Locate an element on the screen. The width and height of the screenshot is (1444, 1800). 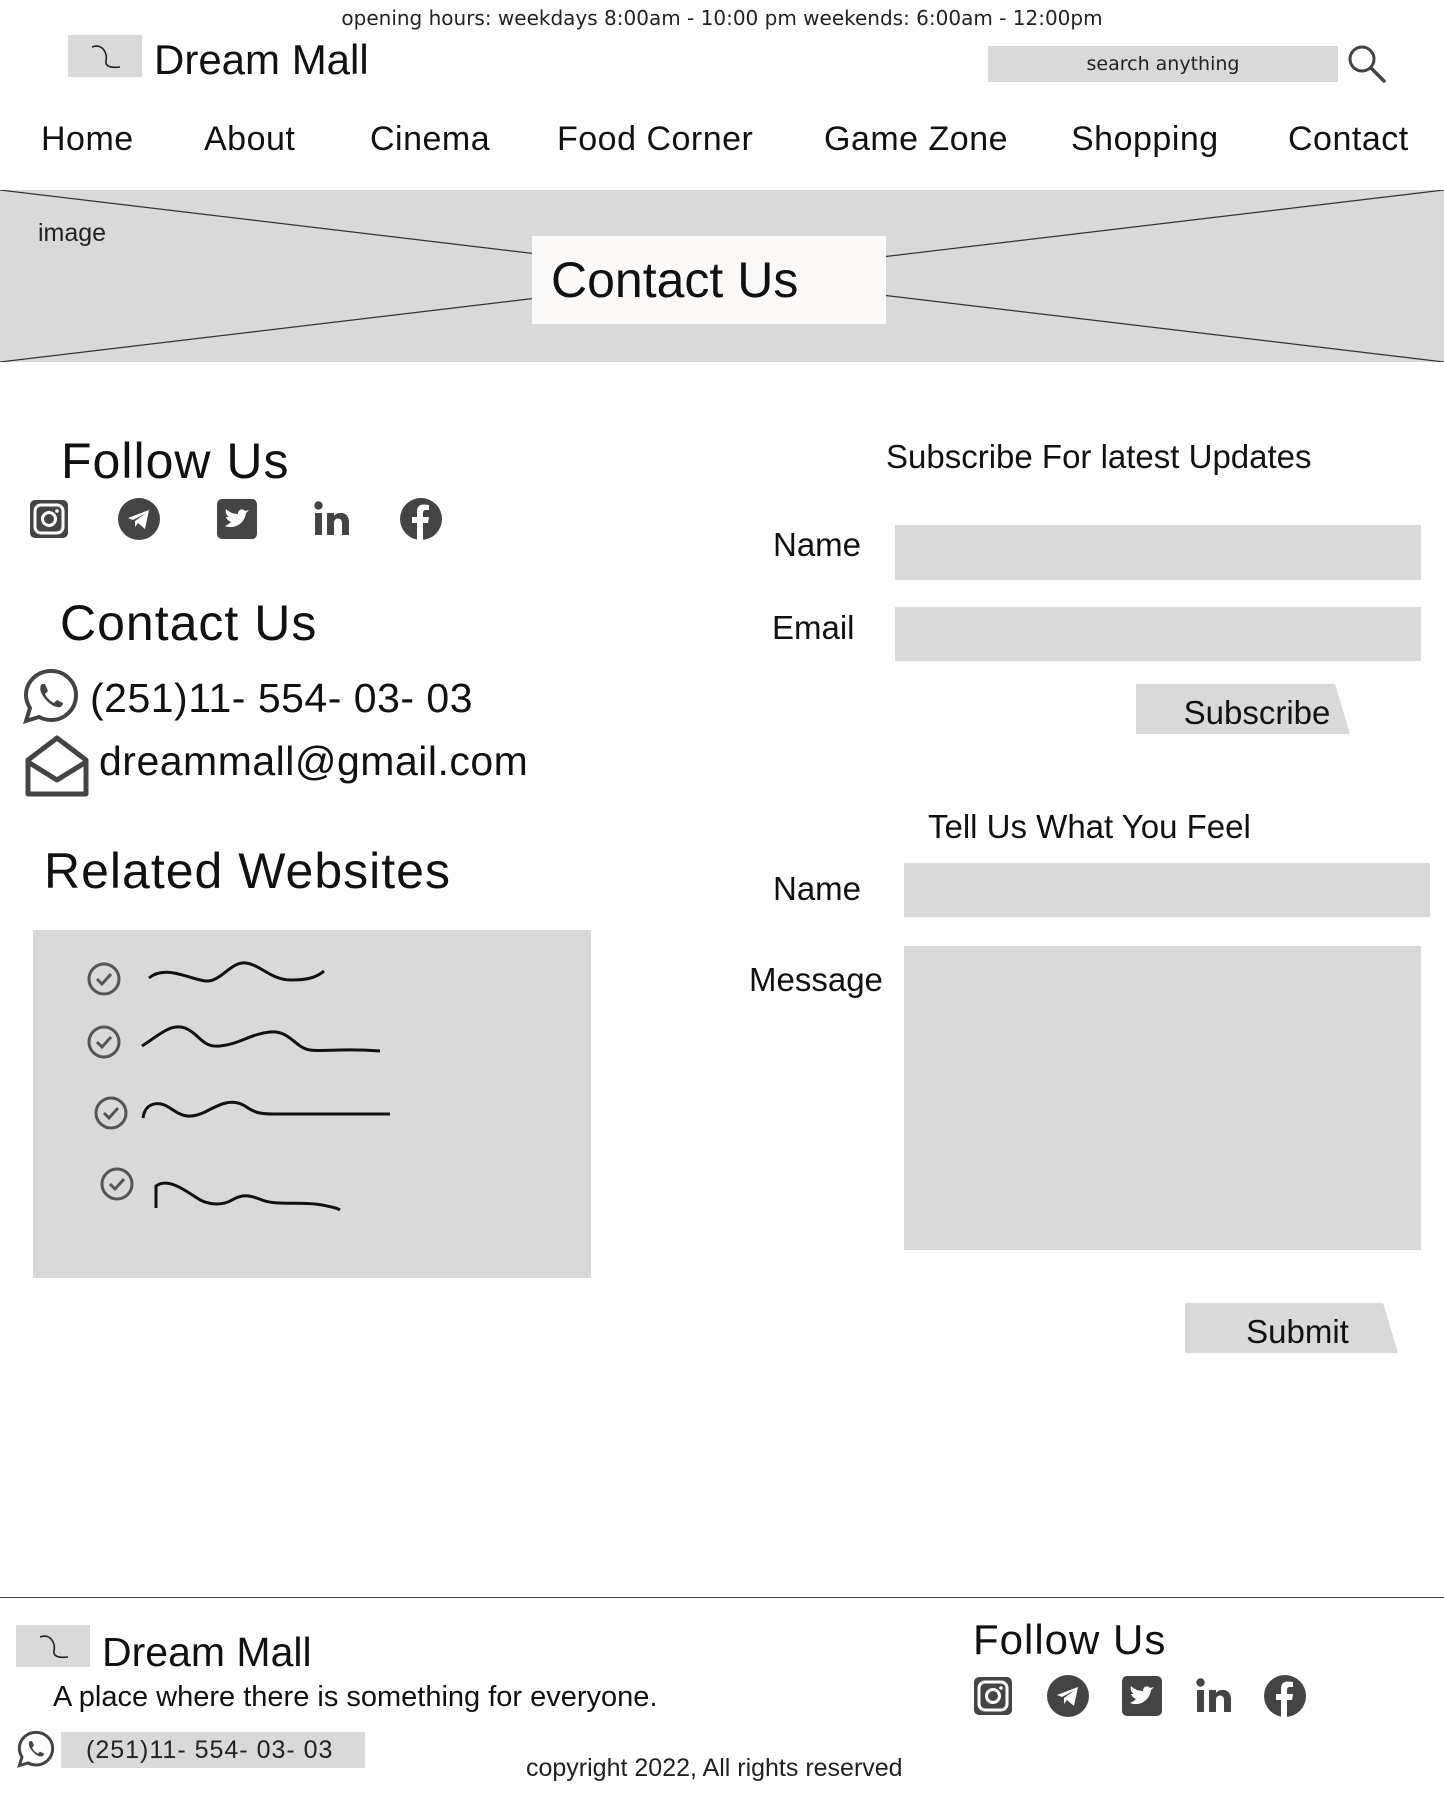
footer-instagram-icon is located at coordinates (993, 1696).